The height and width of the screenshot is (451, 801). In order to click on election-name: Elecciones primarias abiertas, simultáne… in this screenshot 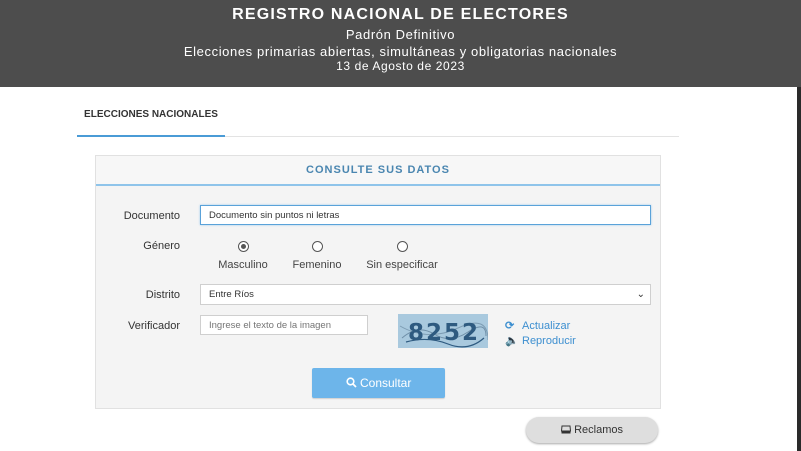, I will do `click(400, 51)`.